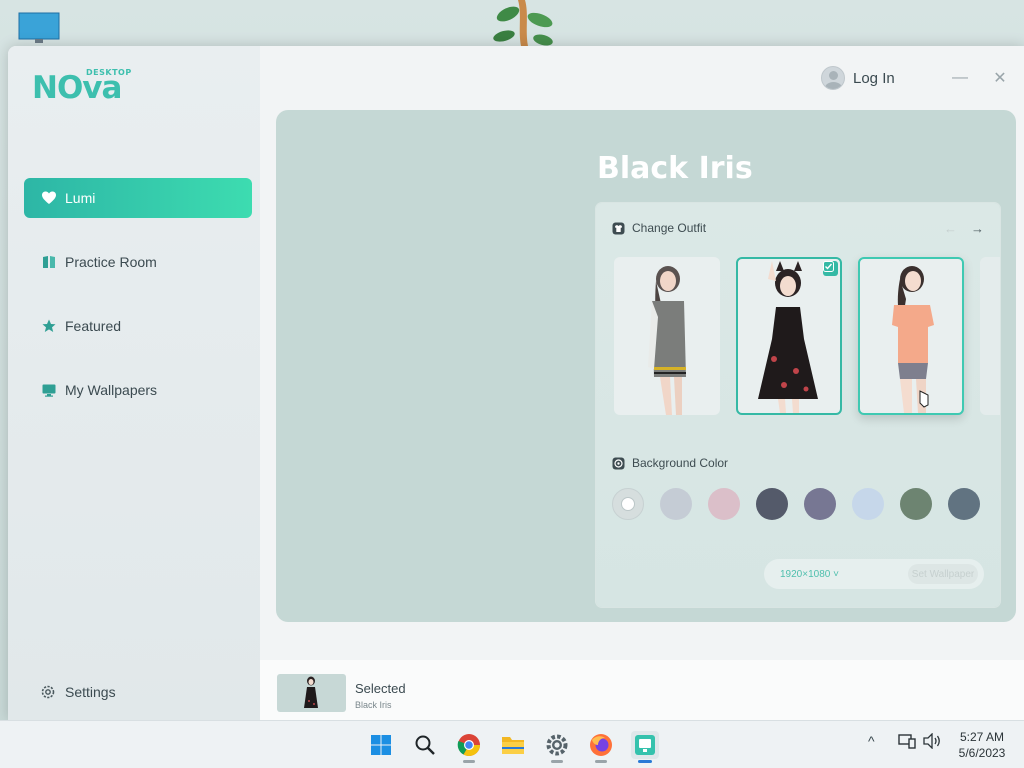 This screenshot has height=768, width=1024. Describe the element at coordinates (675, 168) in the screenshot. I see `character-title: Black Iris` at that location.